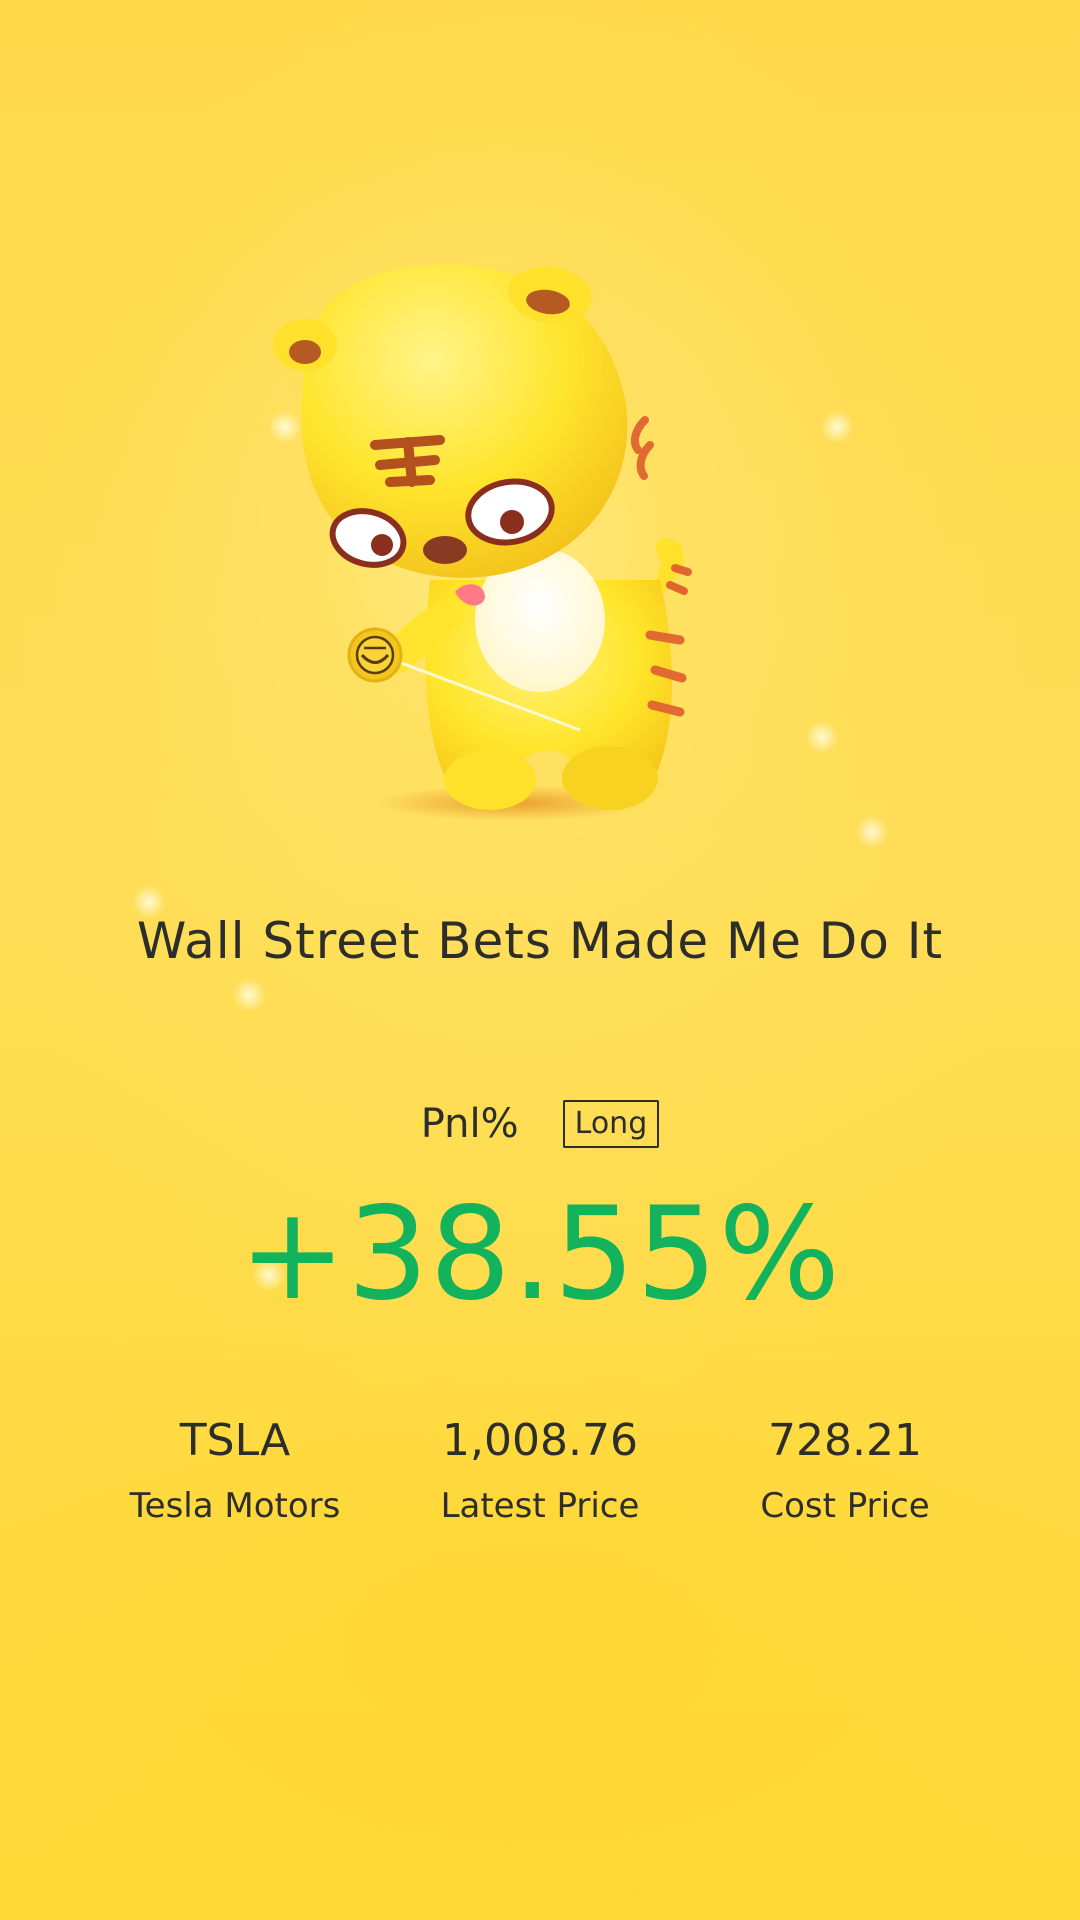  What do you see at coordinates (845, 1468) in the screenshot?
I see `cost-price-block: 728.21 Cost Price` at bounding box center [845, 1468].